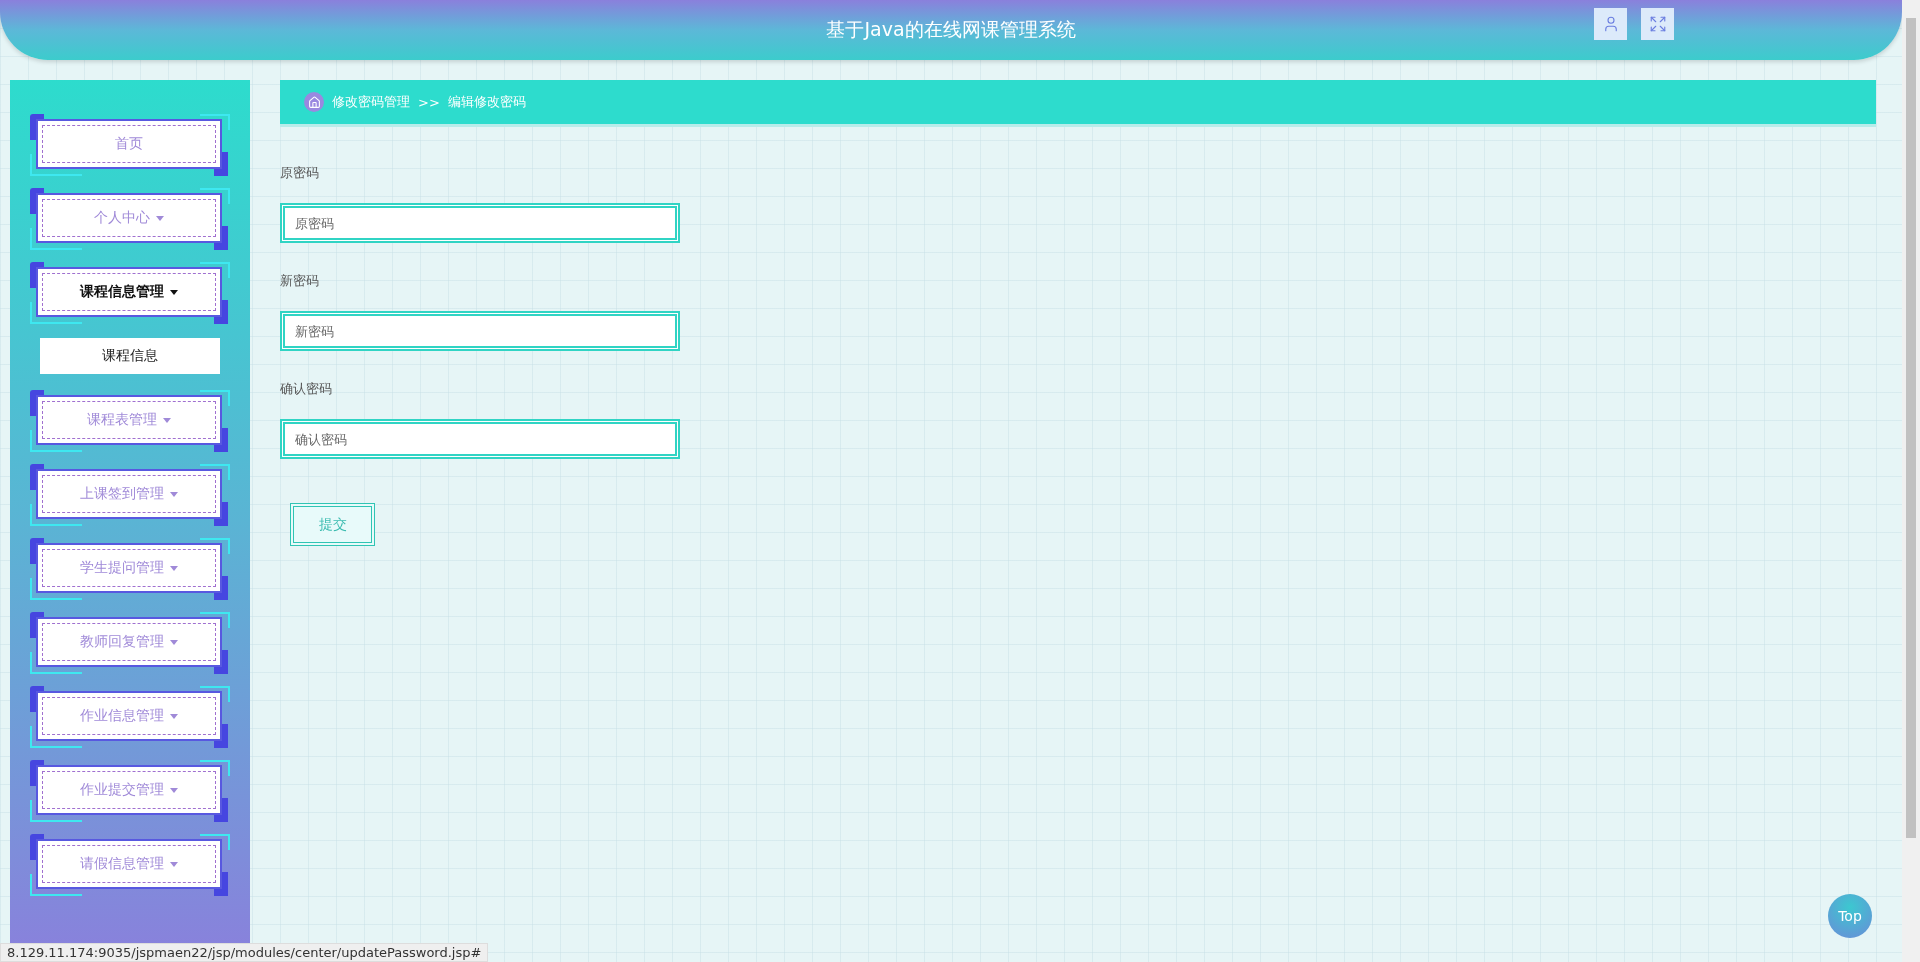  I want to click on app-title: 基于Java的在线网课管理系统, so click(951, 29).